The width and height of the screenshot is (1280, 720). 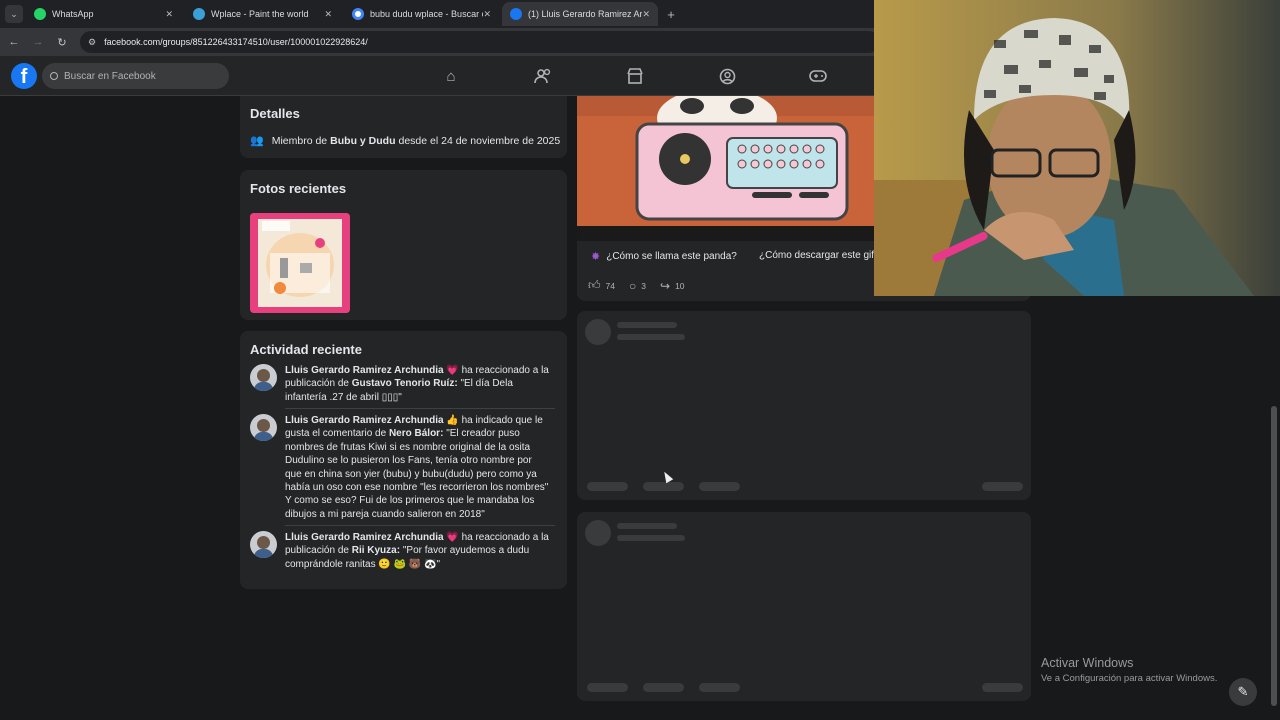 I want to click on facebook-icon, so click(x=516, y=14).